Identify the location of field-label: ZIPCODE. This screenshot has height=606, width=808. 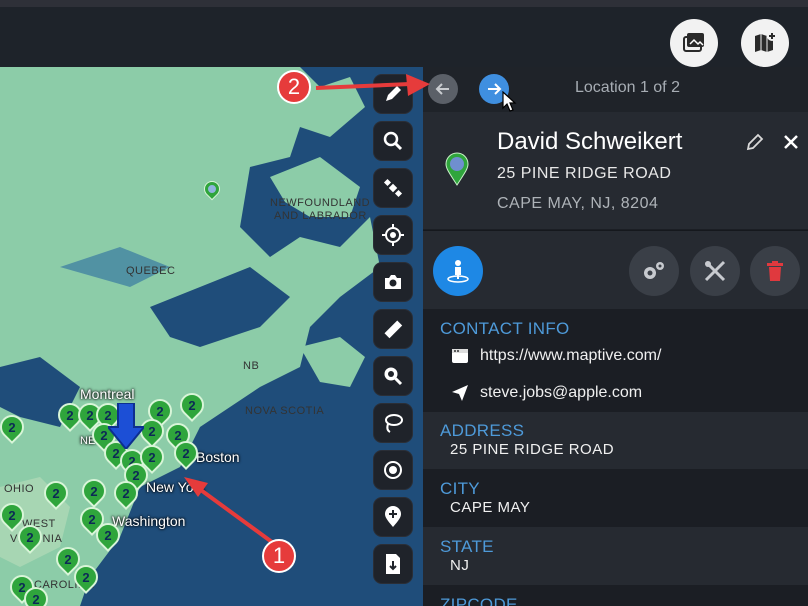
(479, 600).